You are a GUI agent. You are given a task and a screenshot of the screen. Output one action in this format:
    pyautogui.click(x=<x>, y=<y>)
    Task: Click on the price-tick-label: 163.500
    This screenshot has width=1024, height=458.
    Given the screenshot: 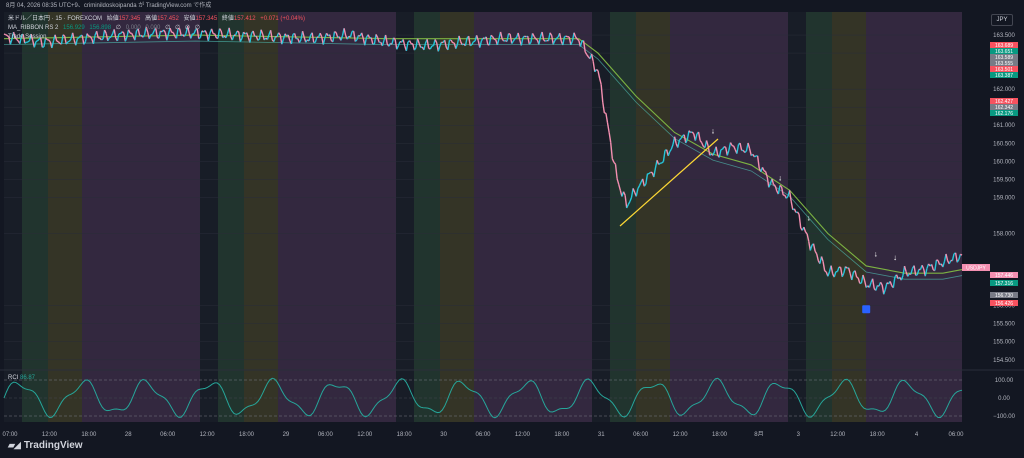 What is the action you would take?
    pyautogui.click(x=1004, y=36)
    